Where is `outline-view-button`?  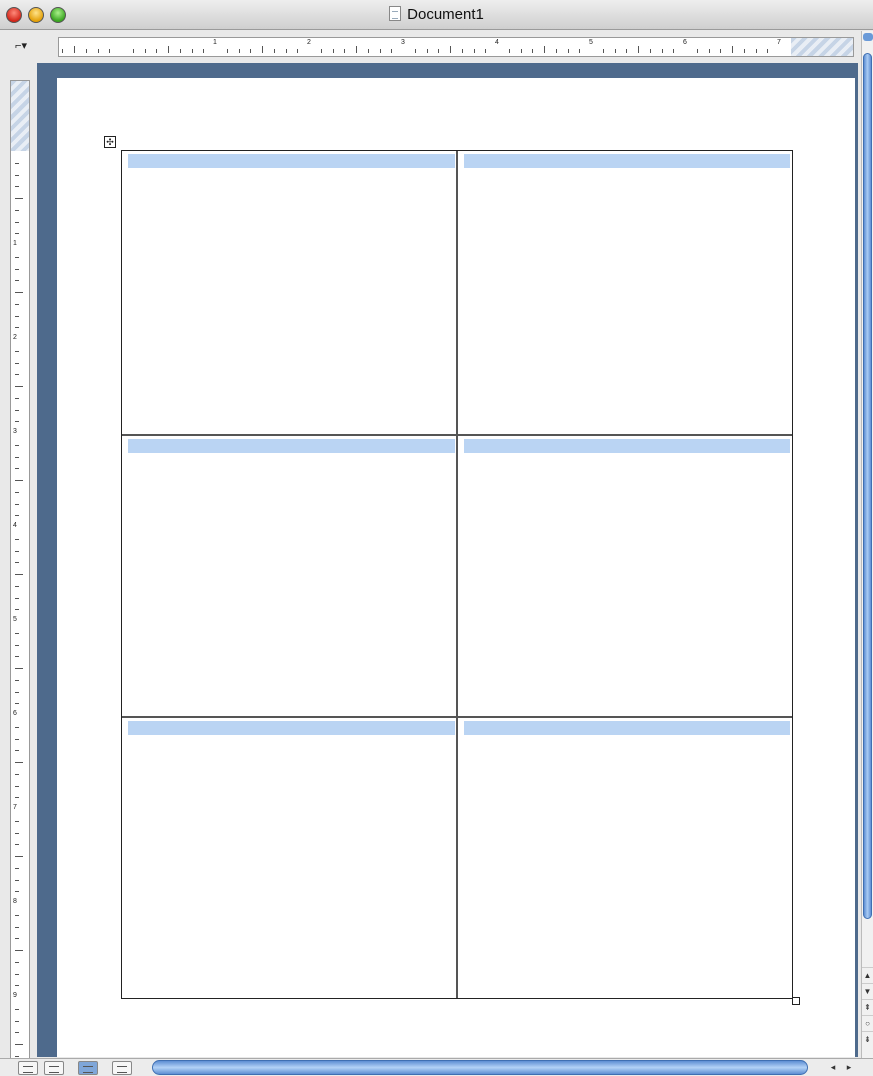
outline-view-button is located at coordinates (54, 1068).